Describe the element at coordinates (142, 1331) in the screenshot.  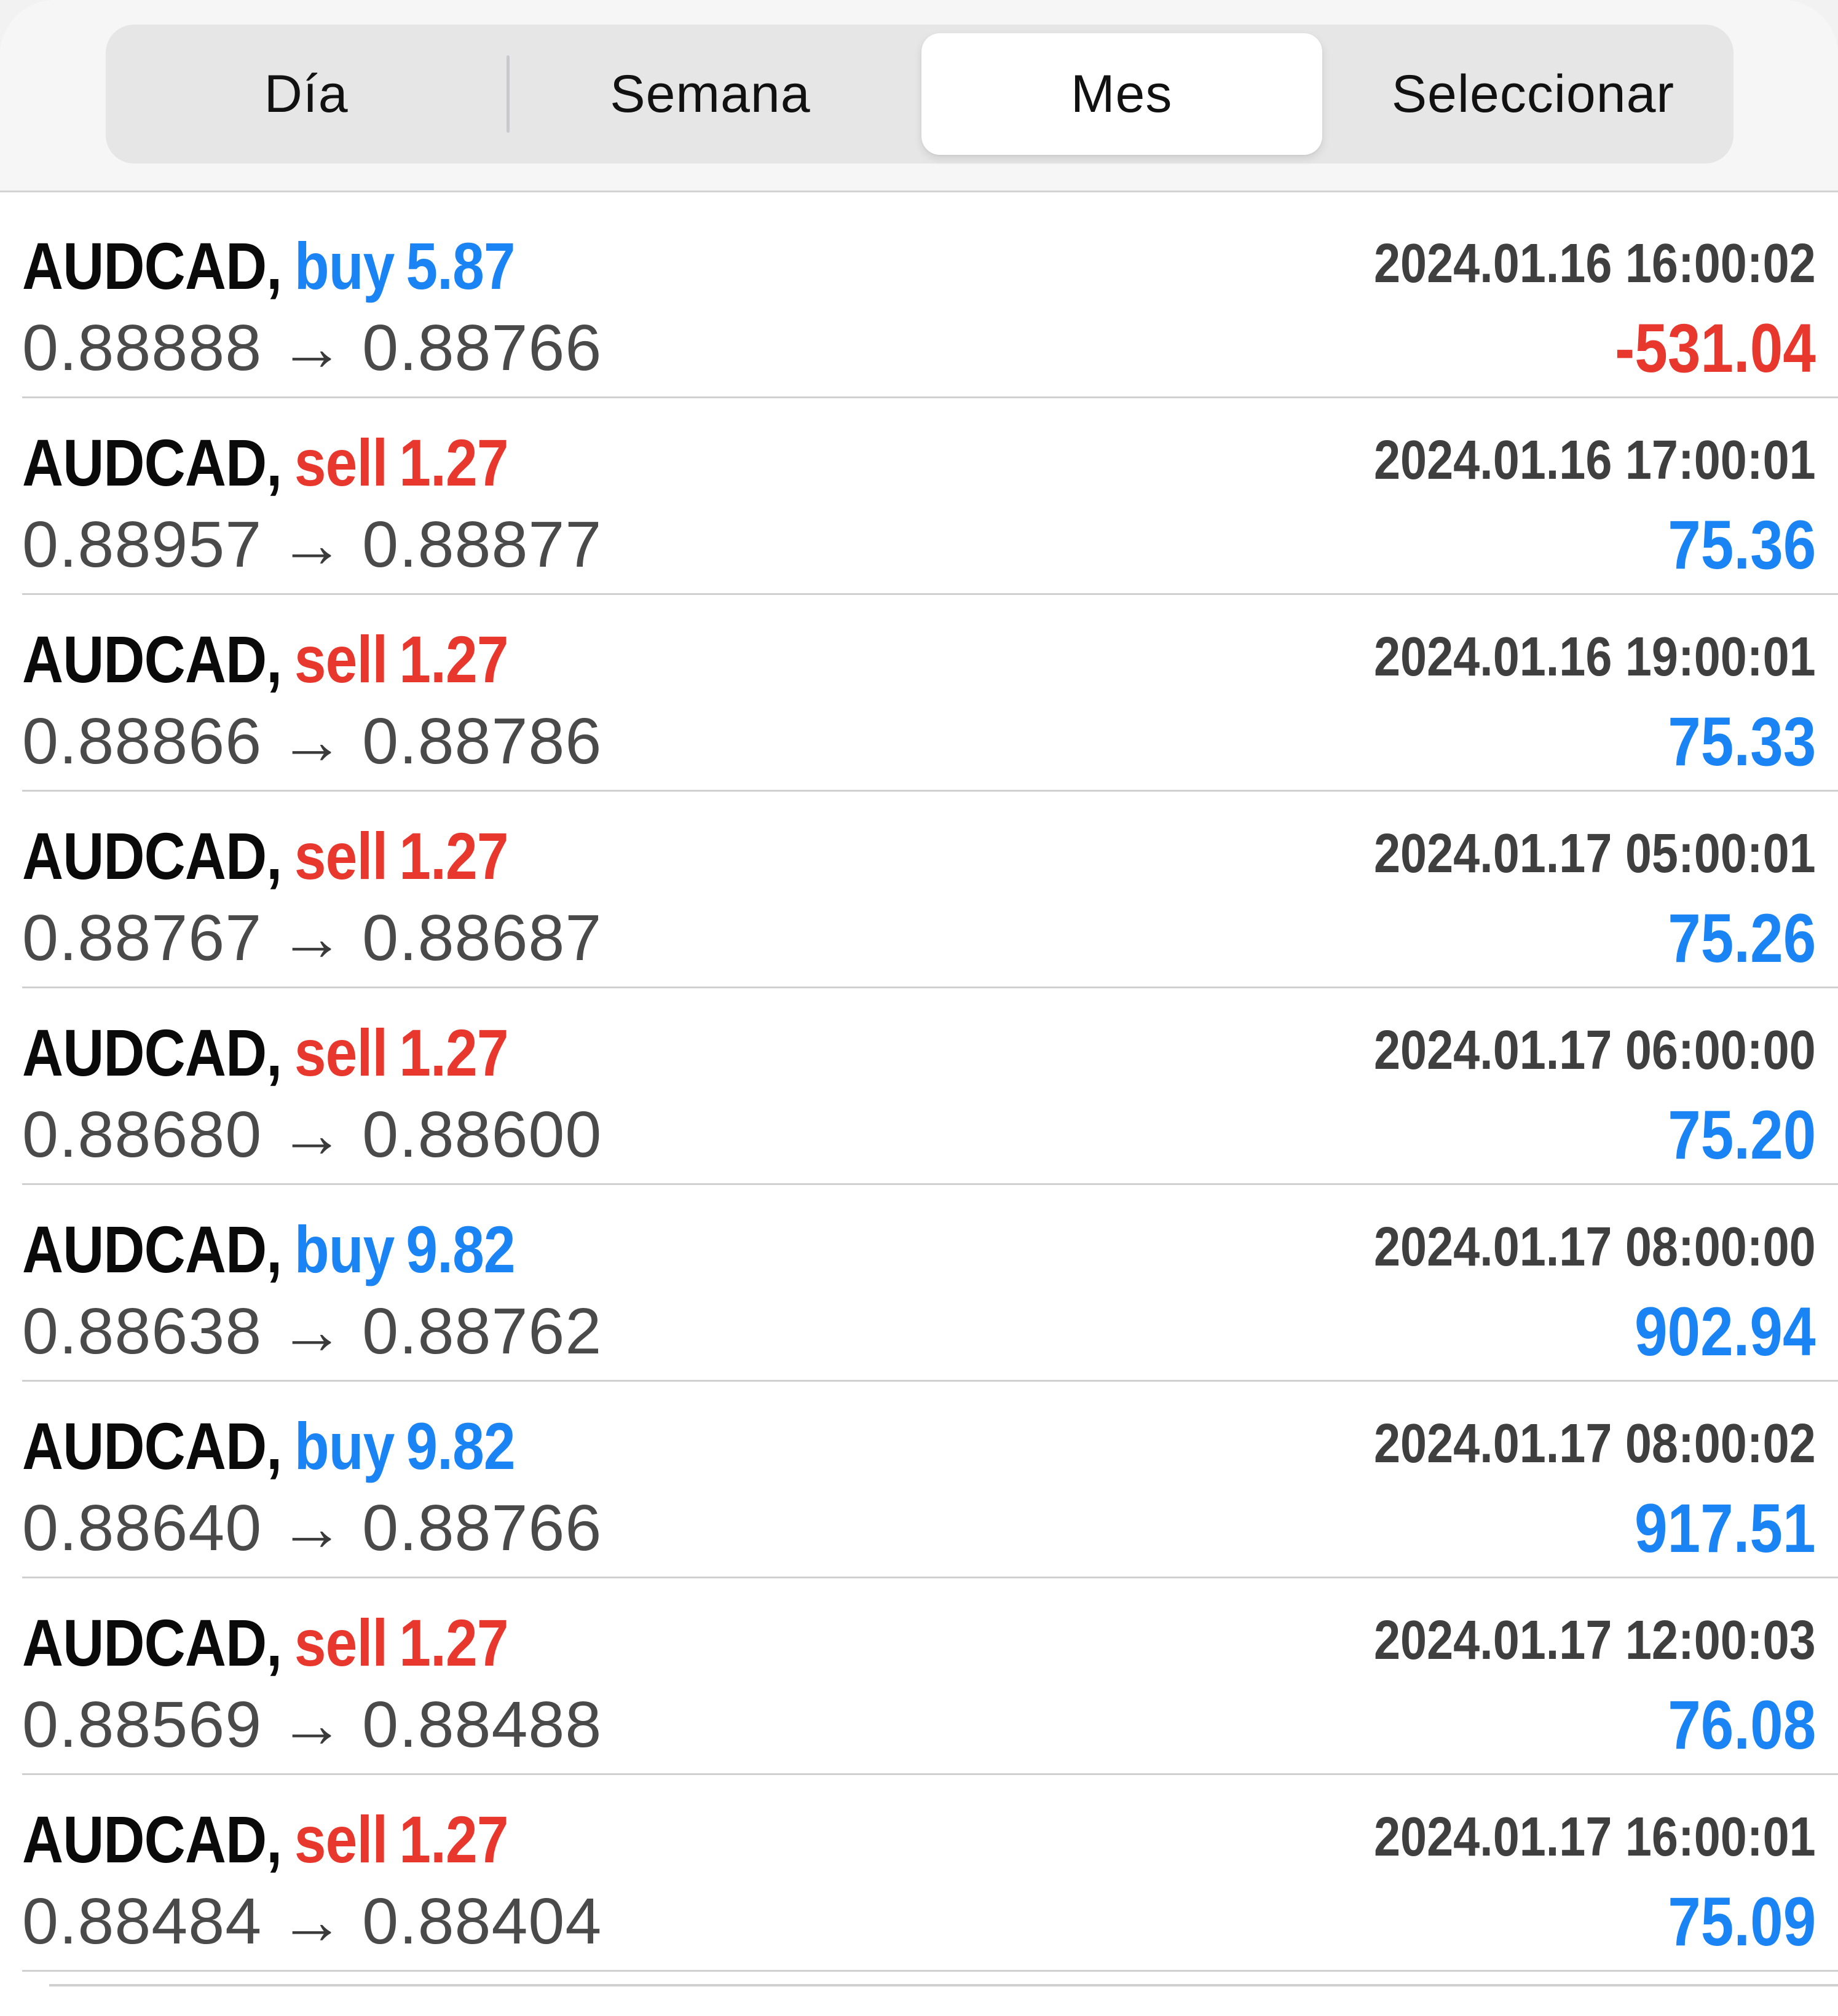
I see `open-price: 0.88638` at that location.